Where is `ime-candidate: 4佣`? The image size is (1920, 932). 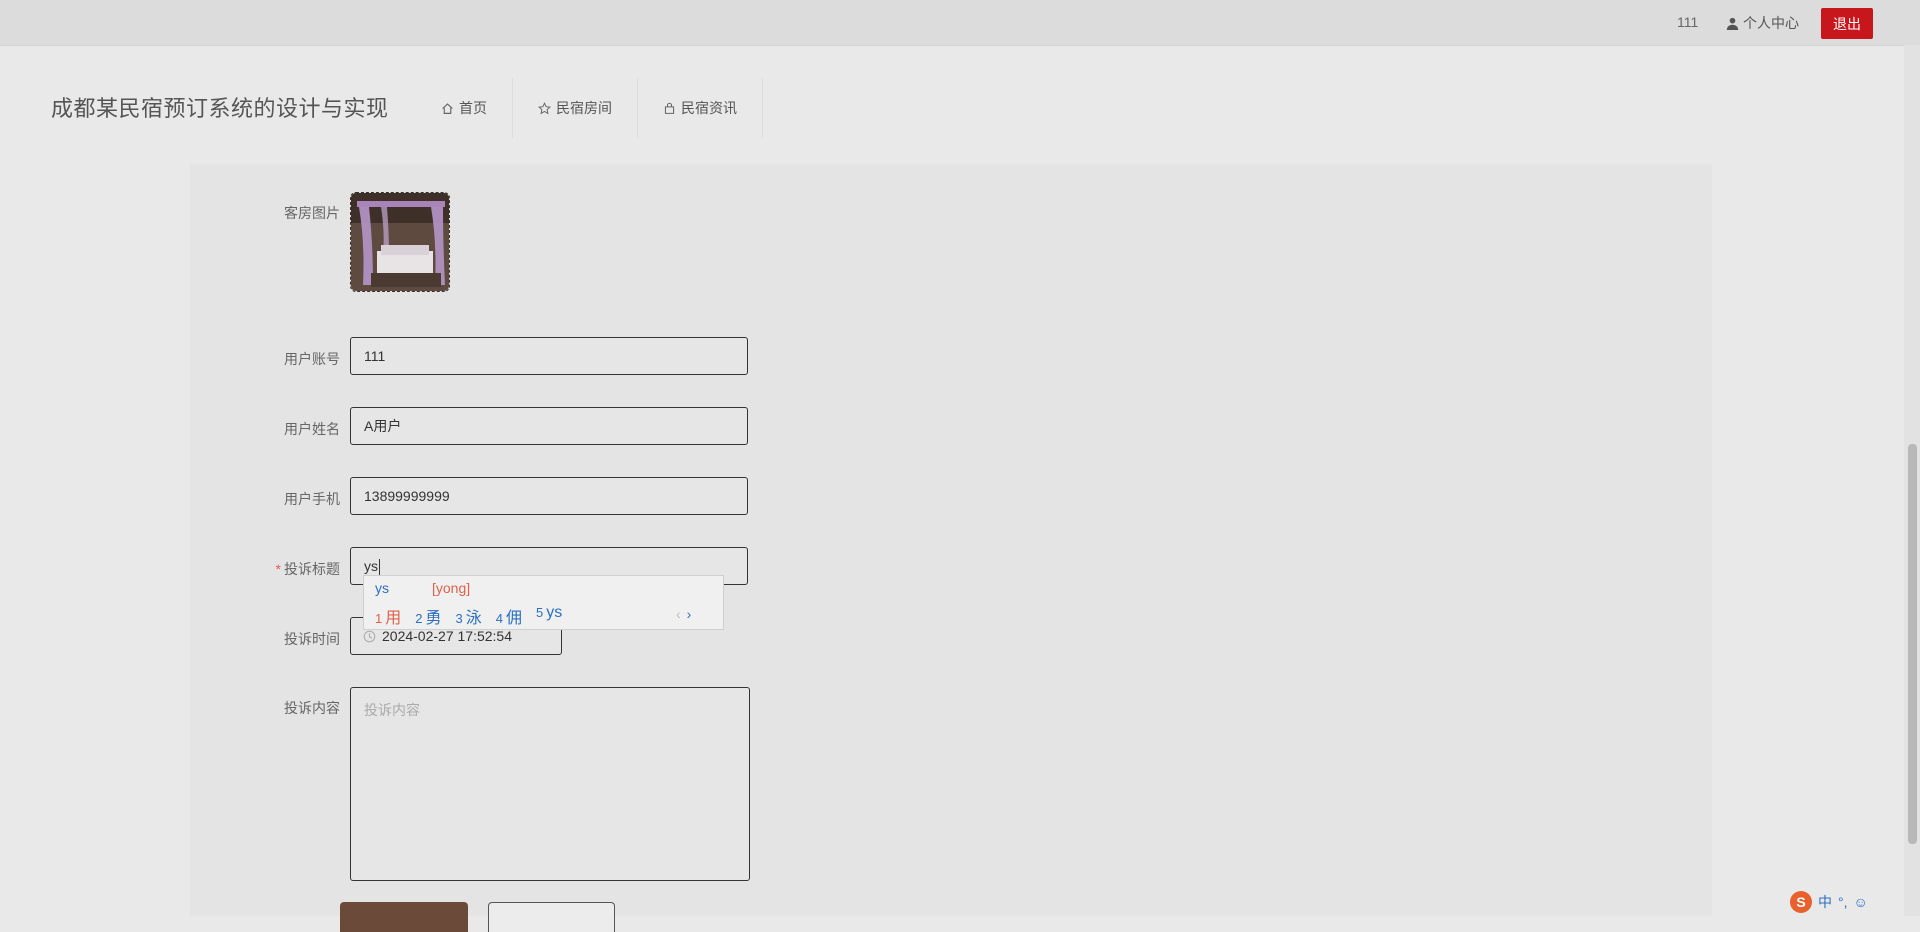
ime-candidate: 4佣 is located at coordinates (509, 616).